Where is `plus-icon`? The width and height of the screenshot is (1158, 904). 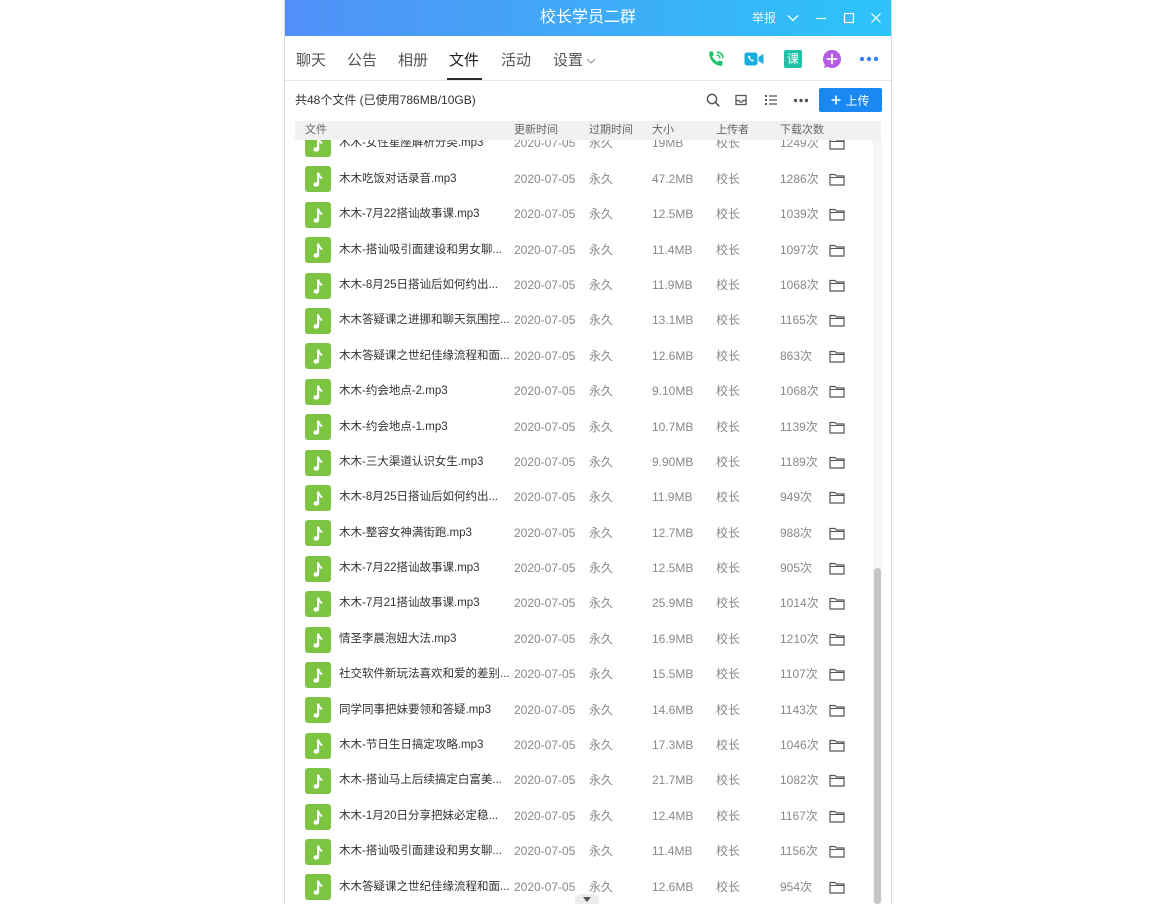
plus-icon is located at coordinates (836, 100).